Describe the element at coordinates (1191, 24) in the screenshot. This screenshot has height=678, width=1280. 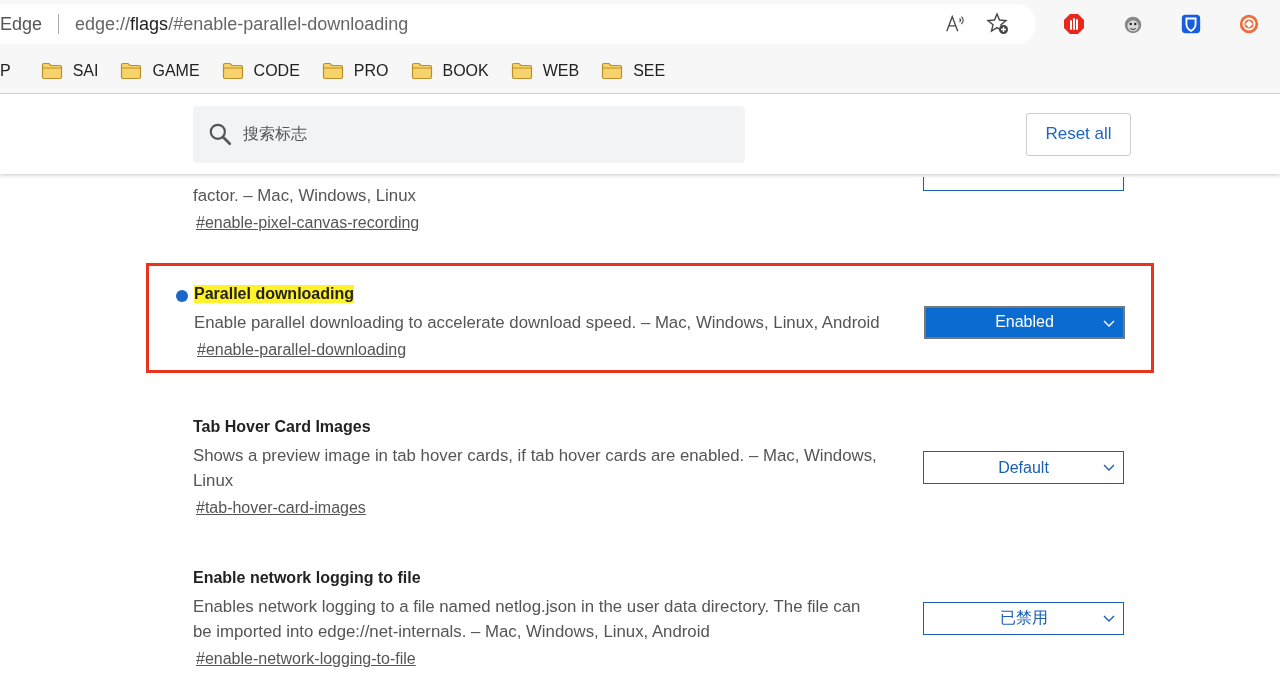
I see `shield-icon` at that location.